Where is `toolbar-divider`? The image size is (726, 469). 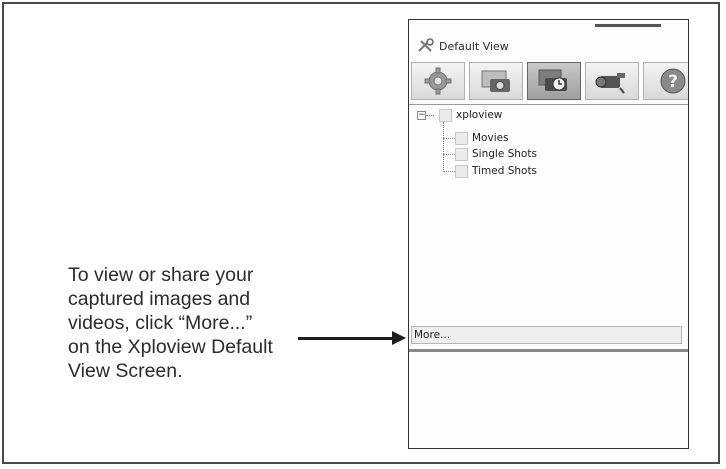 toolbar-divider is located at coordinates (548, 104).